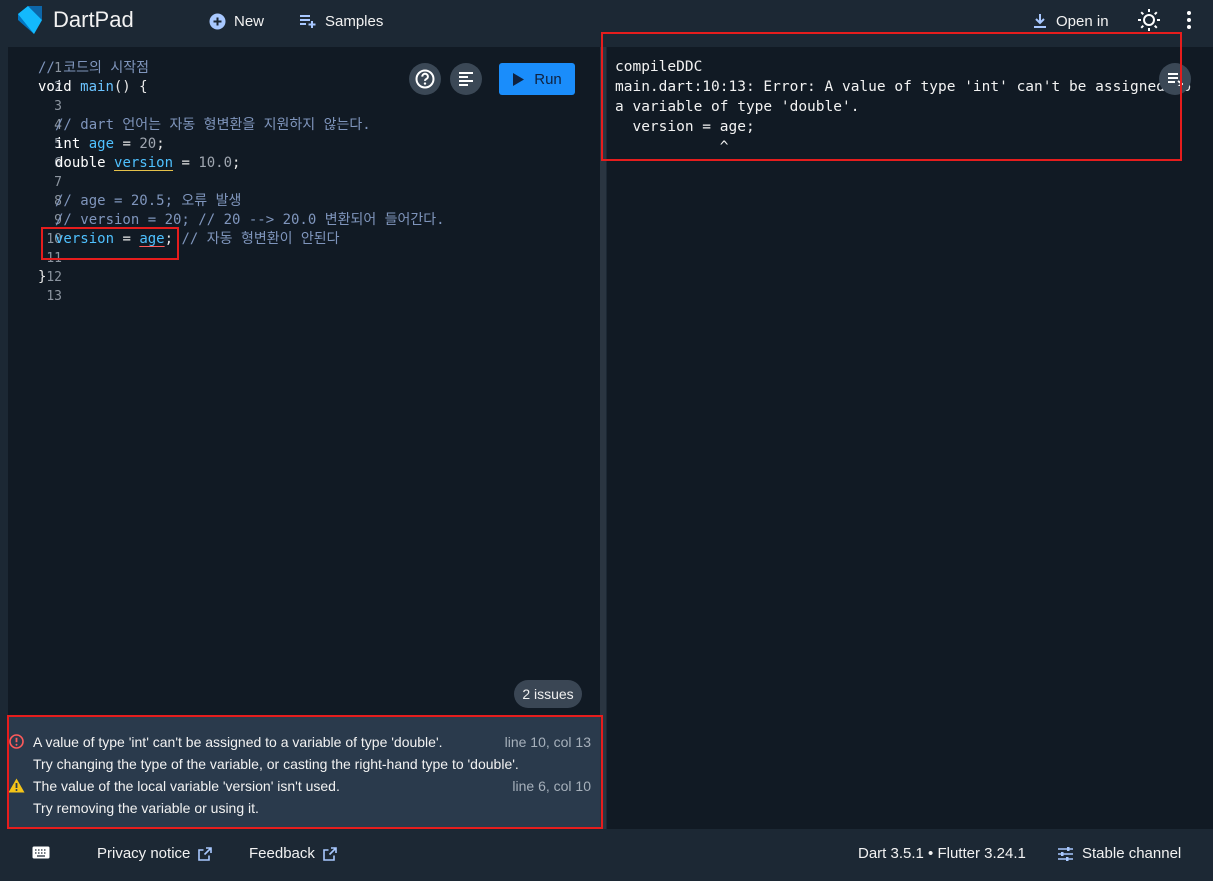  What do you see at coordinates (1132, 853) in the screenshot?
I see `channel-label: Stable channel` at bounding box center [1132, 853].